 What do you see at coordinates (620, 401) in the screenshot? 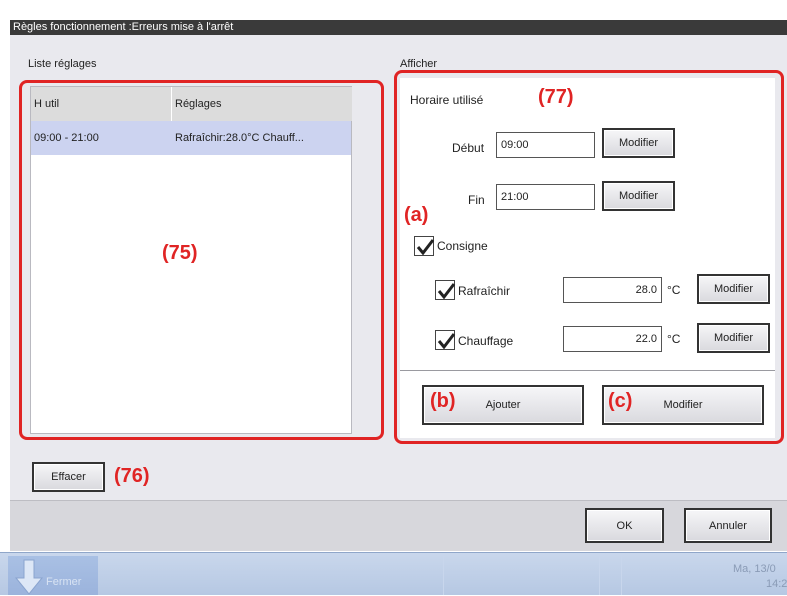
I see `callout-label-c: (c)` at bounding box center [620, 401].